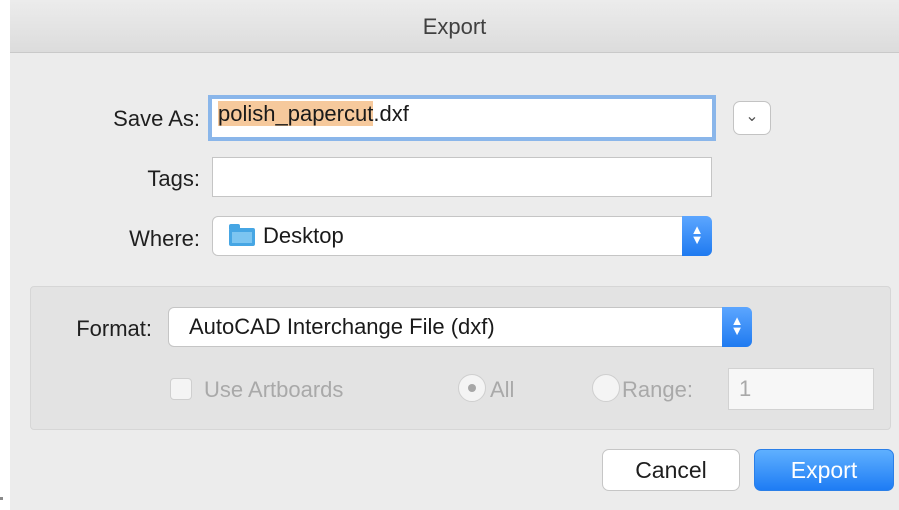  Describe the element at coordinates (606, 388) in the screenshot. I see `range-radio` at that location.